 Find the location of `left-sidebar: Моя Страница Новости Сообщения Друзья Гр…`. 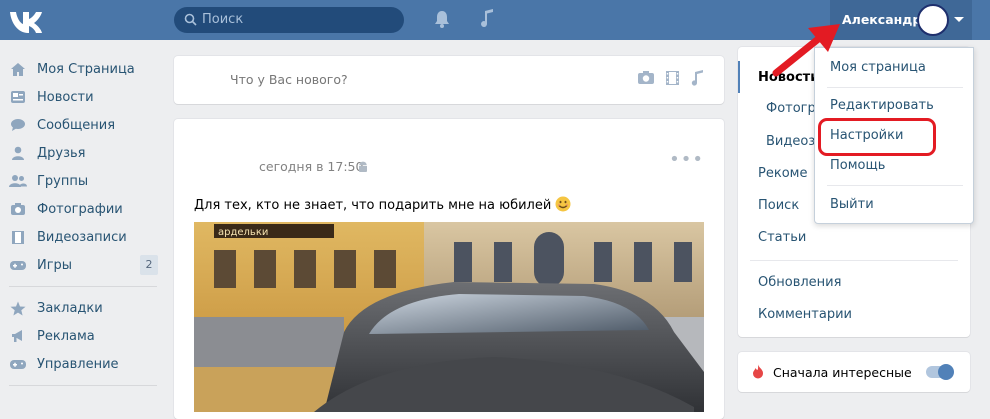

left-sidebar: Моя Страница Новости Сообщения Друзья Гр… is located at coordinates (82, 224).